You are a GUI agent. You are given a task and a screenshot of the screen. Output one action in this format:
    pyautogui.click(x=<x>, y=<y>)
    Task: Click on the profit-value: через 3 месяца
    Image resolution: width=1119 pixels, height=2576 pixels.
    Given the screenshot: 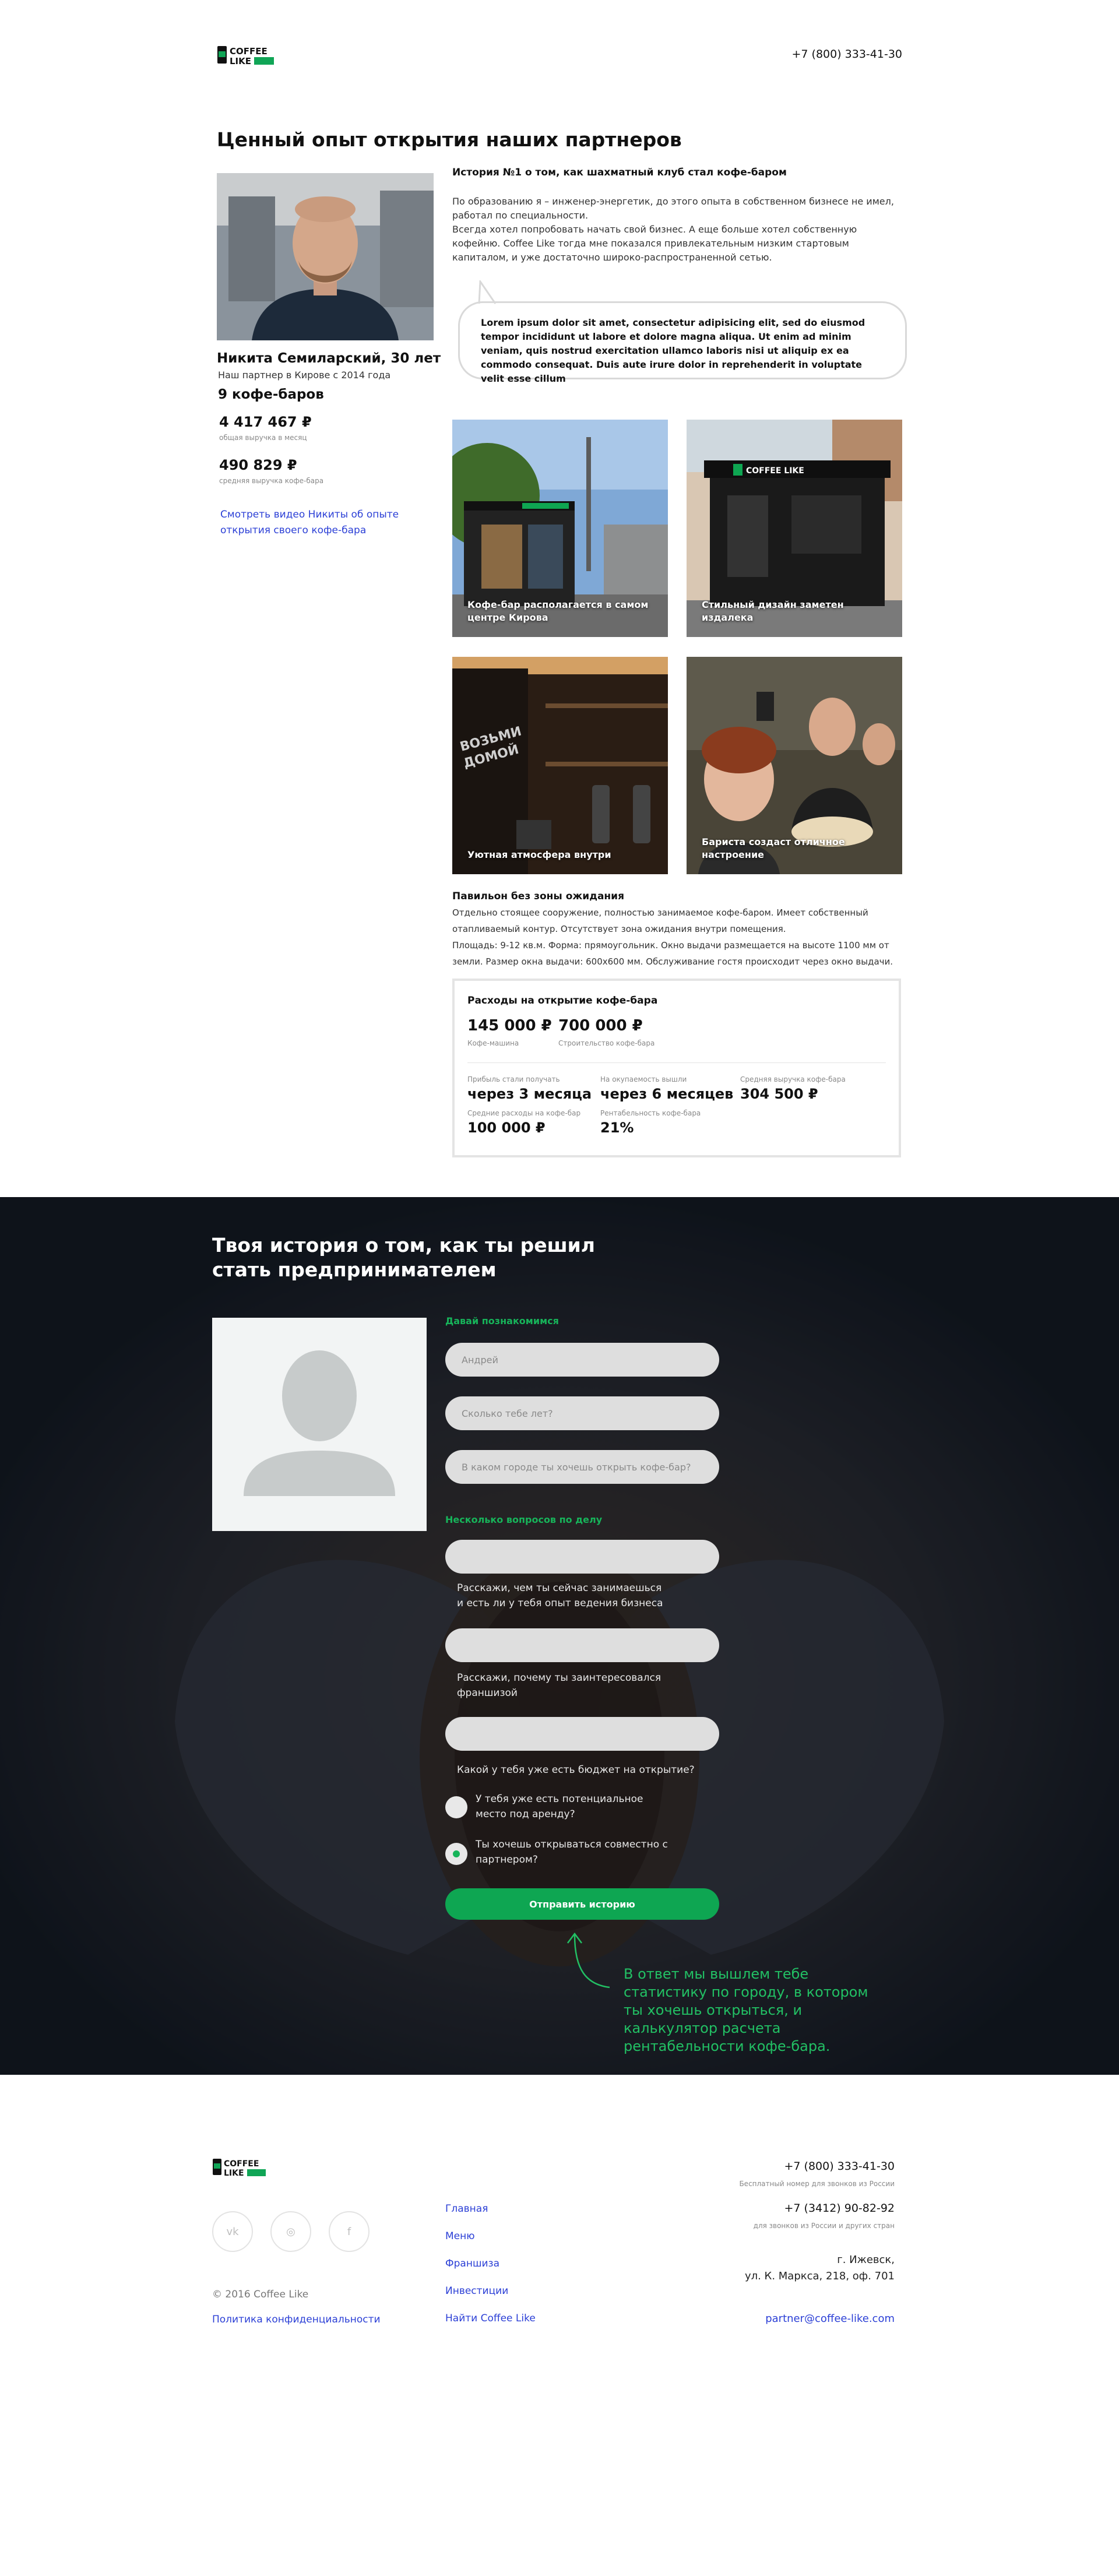 What is the action you would take?
    pyautogui.click(x=529, y=1094)
    